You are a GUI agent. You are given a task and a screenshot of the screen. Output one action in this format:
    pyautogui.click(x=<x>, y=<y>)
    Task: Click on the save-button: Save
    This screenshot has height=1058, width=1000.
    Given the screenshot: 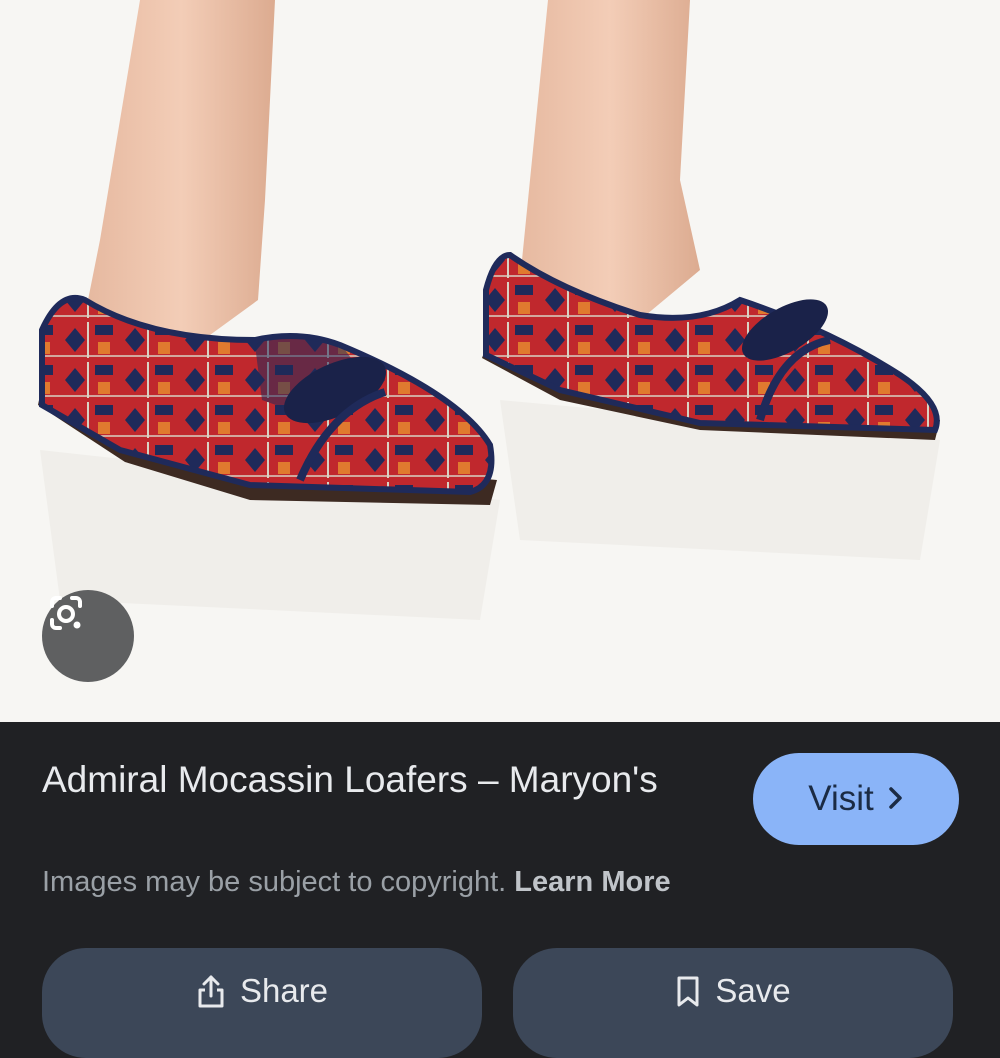 What is the action you would take?
    pyautogui.click(x=733, y=1003)
    